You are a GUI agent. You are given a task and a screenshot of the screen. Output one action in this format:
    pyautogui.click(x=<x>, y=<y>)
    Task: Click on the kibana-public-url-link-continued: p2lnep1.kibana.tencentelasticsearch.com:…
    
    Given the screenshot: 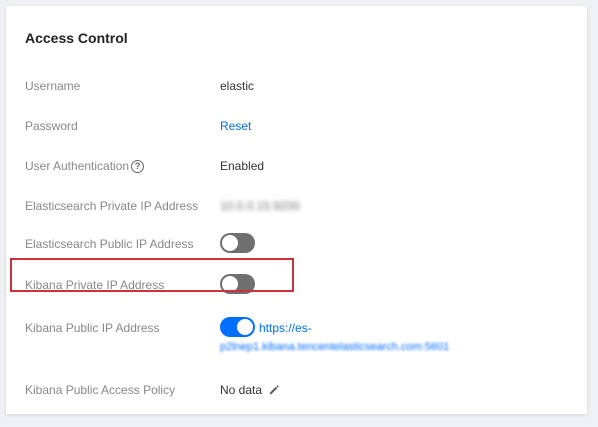 What is the action you would take?
    pyautogui.click(x=334, y=347)
    